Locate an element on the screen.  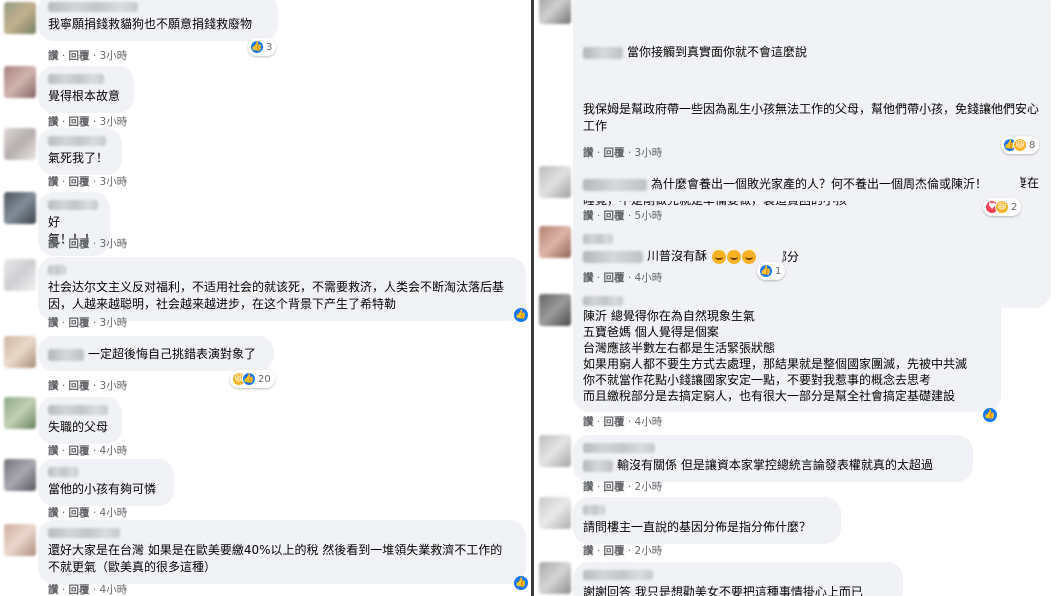
crying-laughing-emoji is located at coordinates (718, 256).